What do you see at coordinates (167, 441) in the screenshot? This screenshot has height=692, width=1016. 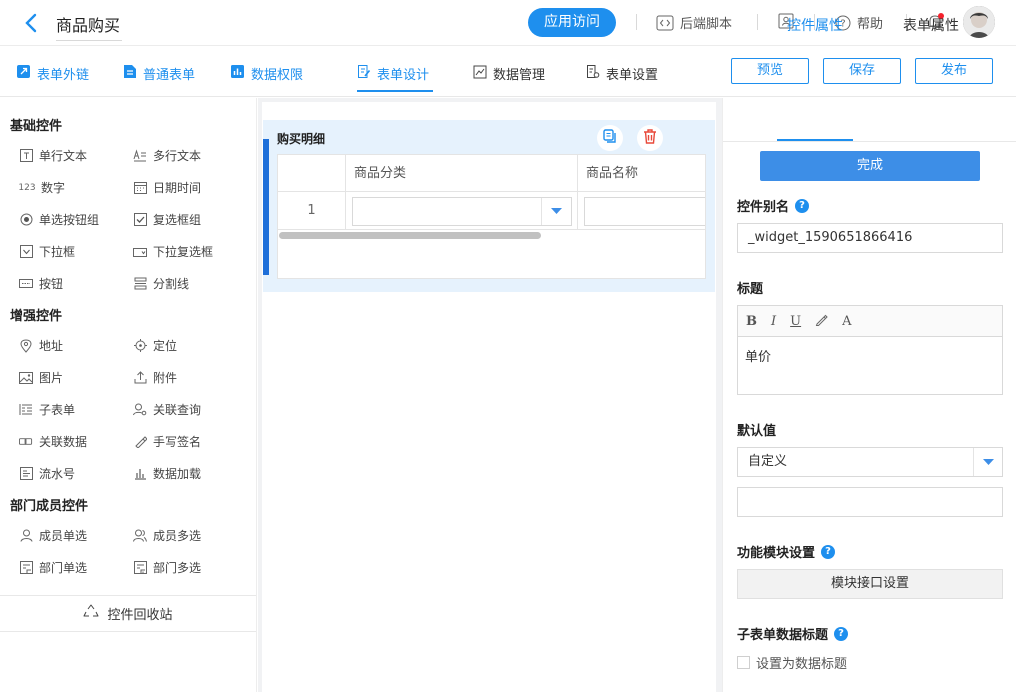 I see `control-signature: 手写签名` at bounding box center [167, 441].